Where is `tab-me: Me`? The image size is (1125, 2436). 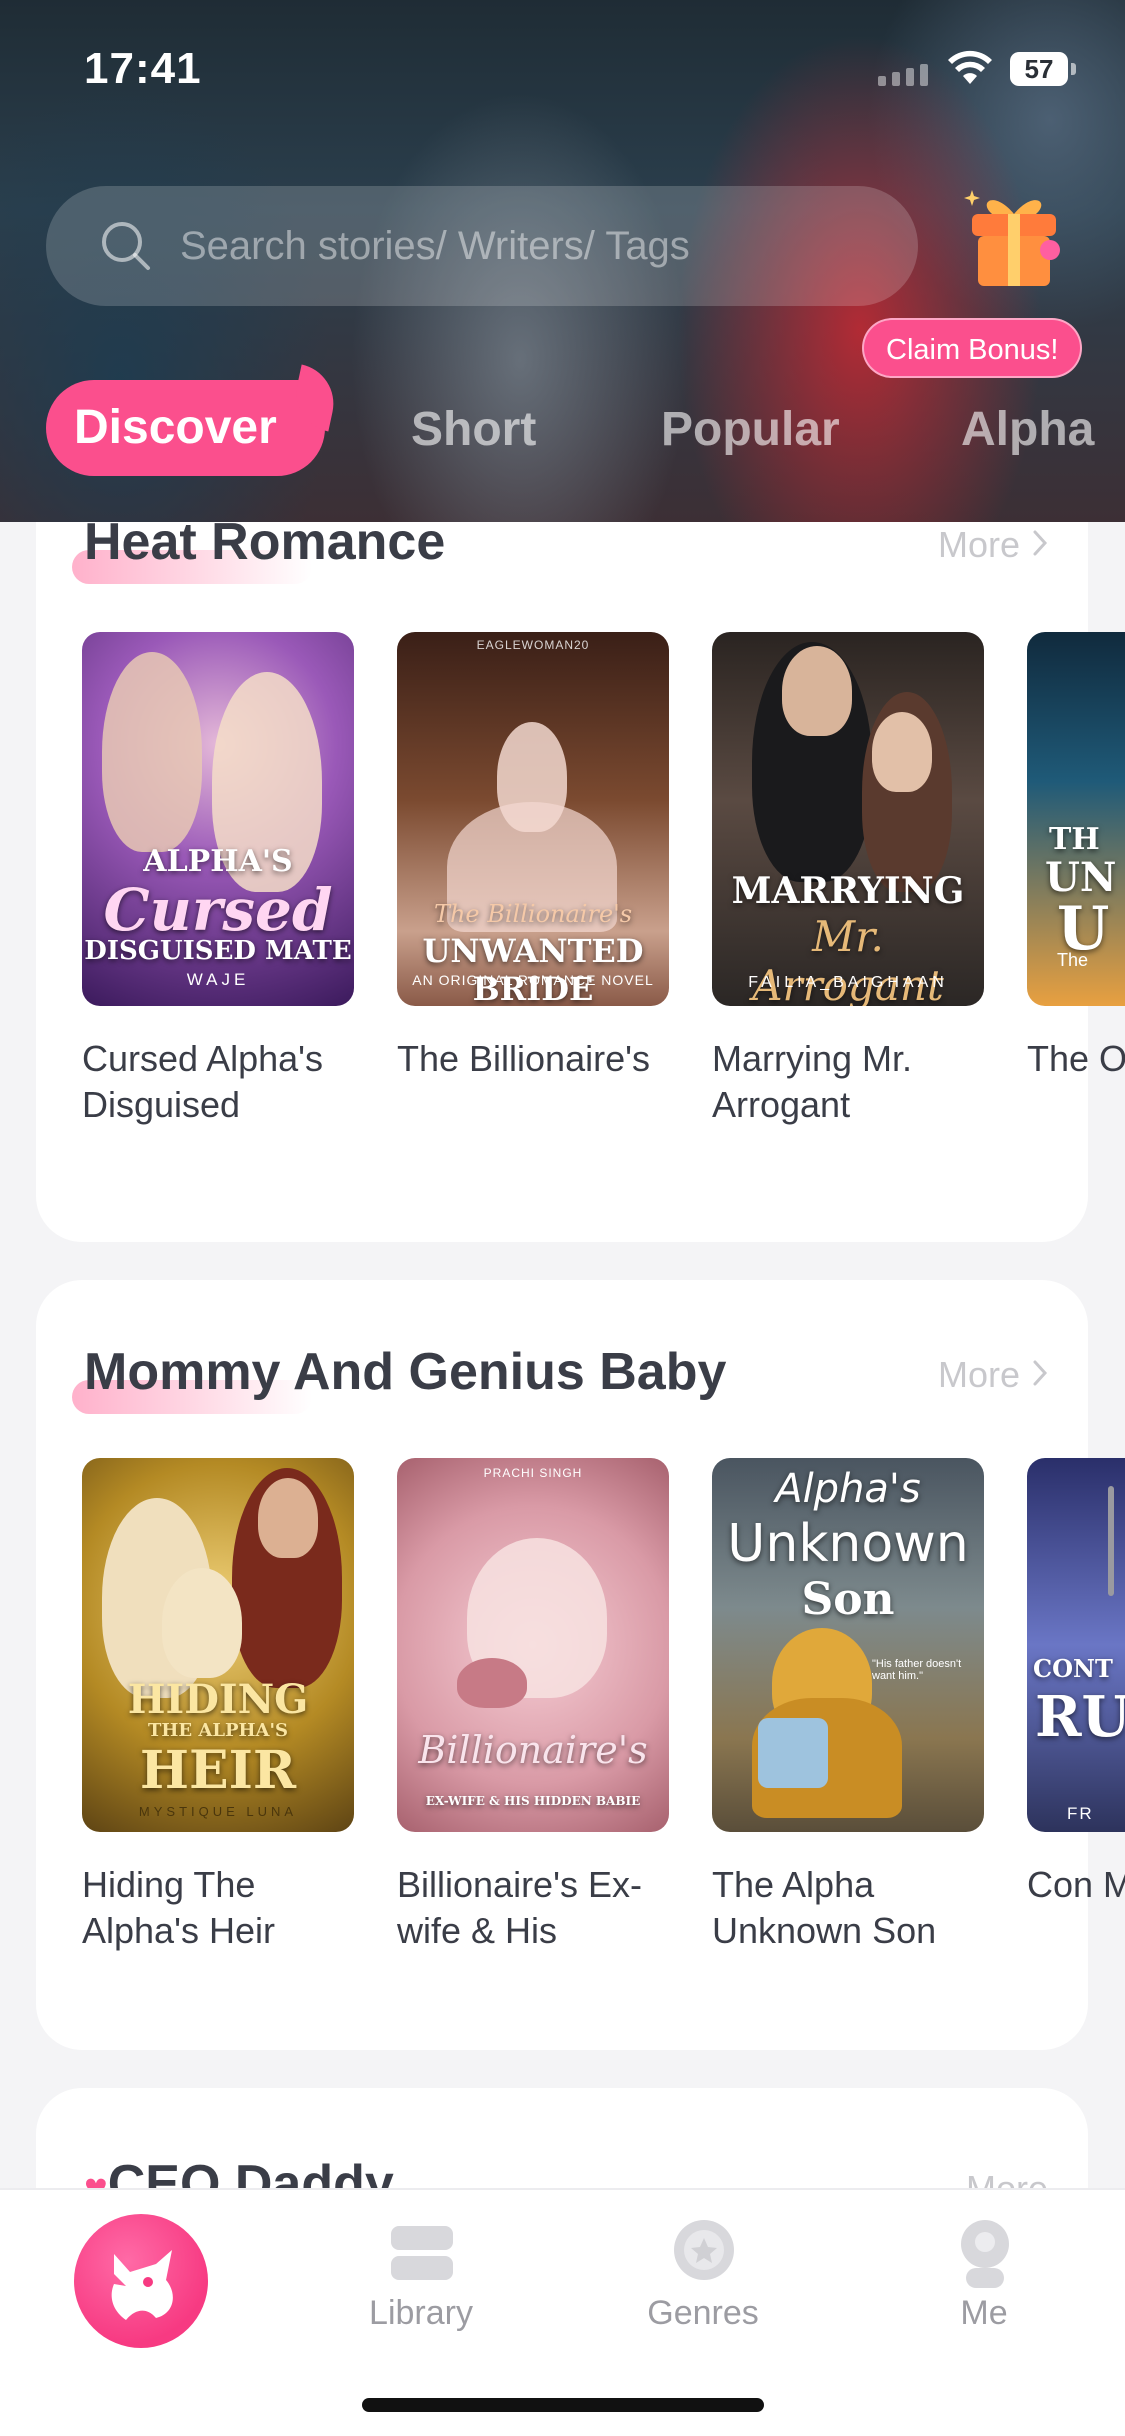
tab-me: Me is located at coordinates (984, 2290).